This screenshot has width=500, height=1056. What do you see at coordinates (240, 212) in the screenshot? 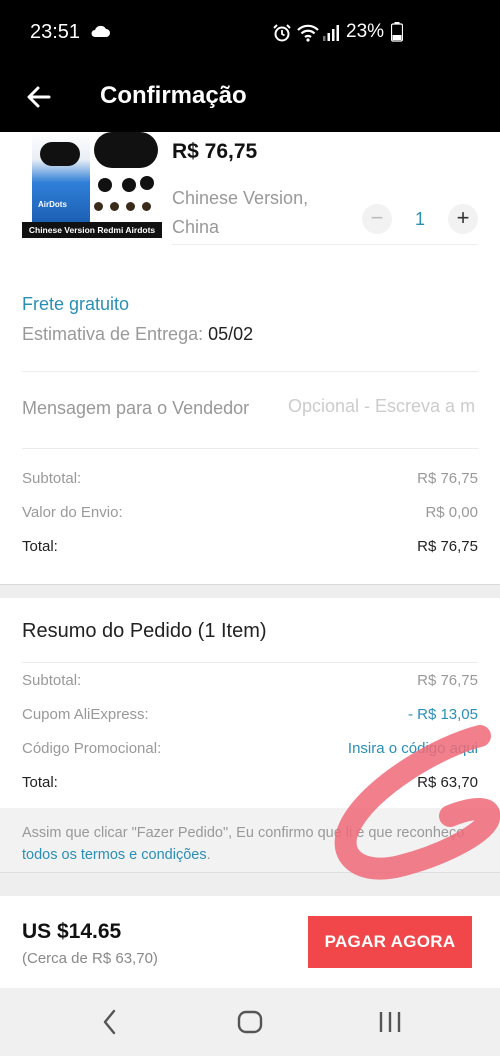
I see `product-variant: Chinese Version, China` at bounding box center [240, 212].